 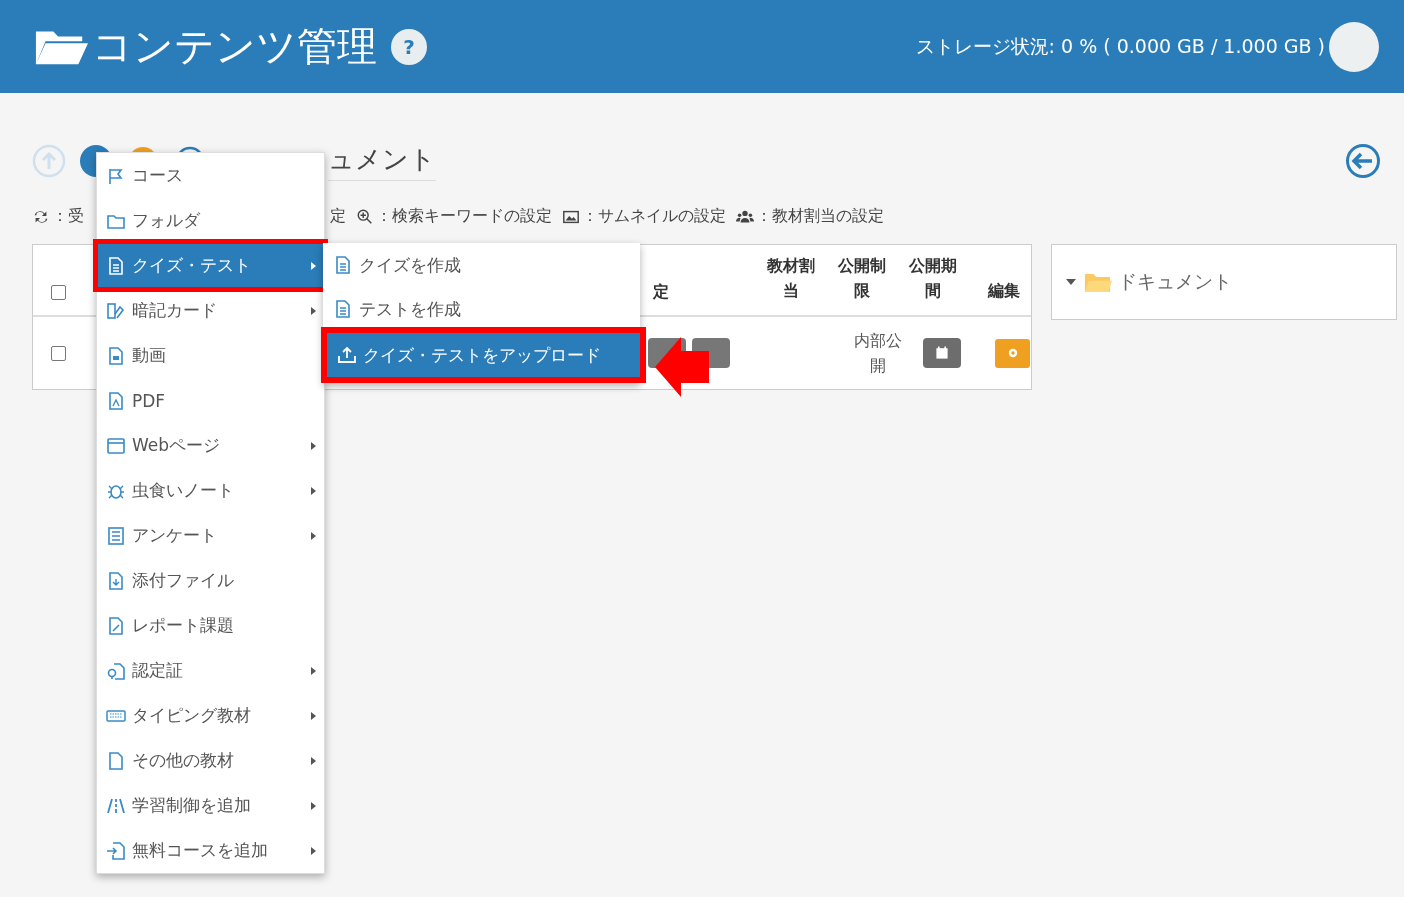 I want to click on legend-text: ：検索キーワードの設定, so click(x=464, y=216).